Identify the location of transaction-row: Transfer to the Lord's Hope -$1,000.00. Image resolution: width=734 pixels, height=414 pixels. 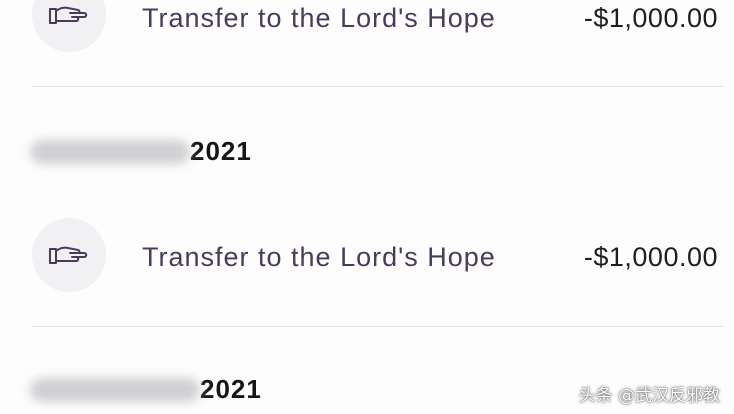
(367, 29).